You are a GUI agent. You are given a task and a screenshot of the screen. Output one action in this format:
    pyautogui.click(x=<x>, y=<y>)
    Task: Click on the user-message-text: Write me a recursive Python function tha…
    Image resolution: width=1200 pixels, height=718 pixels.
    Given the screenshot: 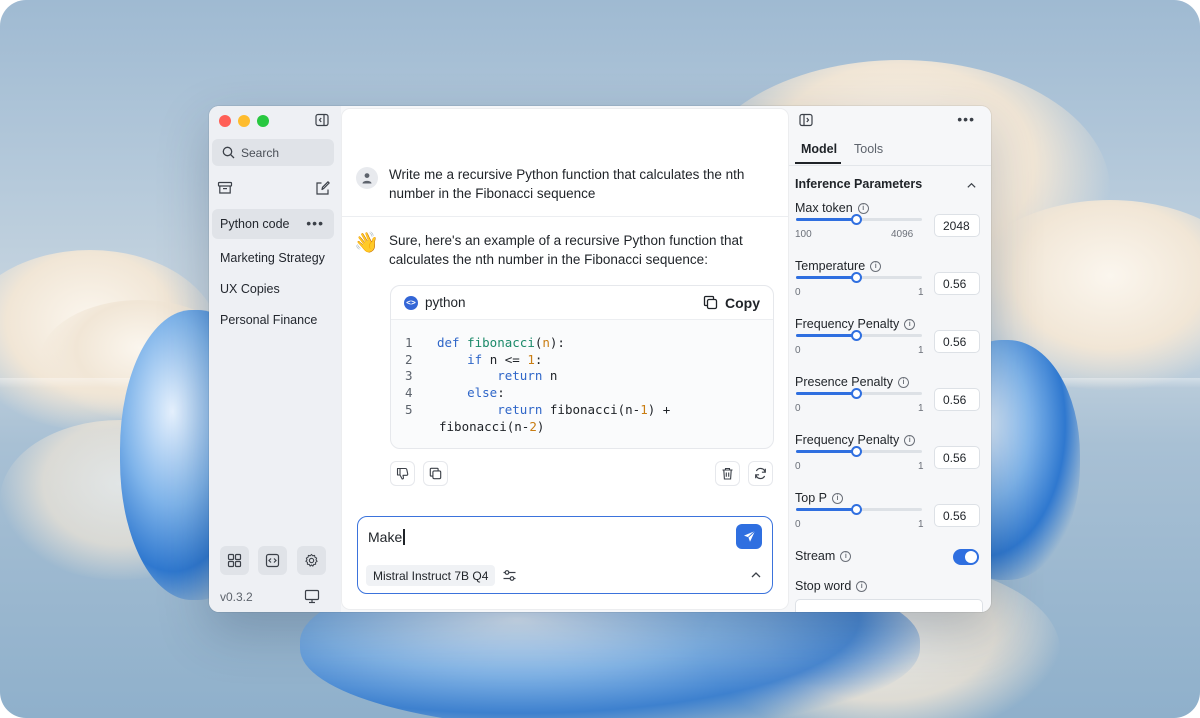 What is the action you would take?
    pyautogui.click(x=567, y=184)
    